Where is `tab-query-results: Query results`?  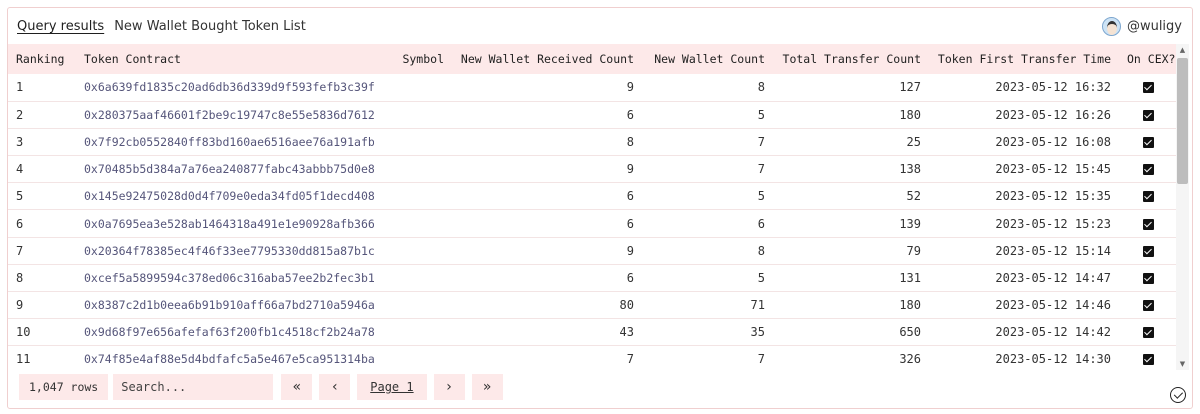
tab-query-results: Query results is located at coordinates (60, 26).